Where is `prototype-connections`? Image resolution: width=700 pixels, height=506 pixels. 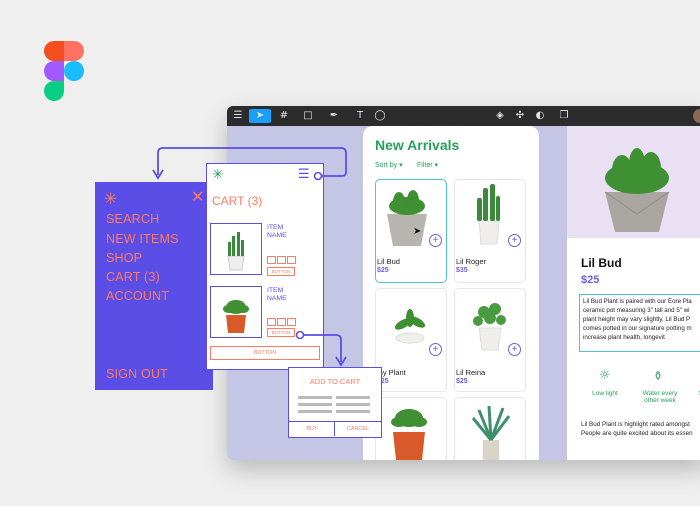
prototype-connections is located at coordinates (249, 257).